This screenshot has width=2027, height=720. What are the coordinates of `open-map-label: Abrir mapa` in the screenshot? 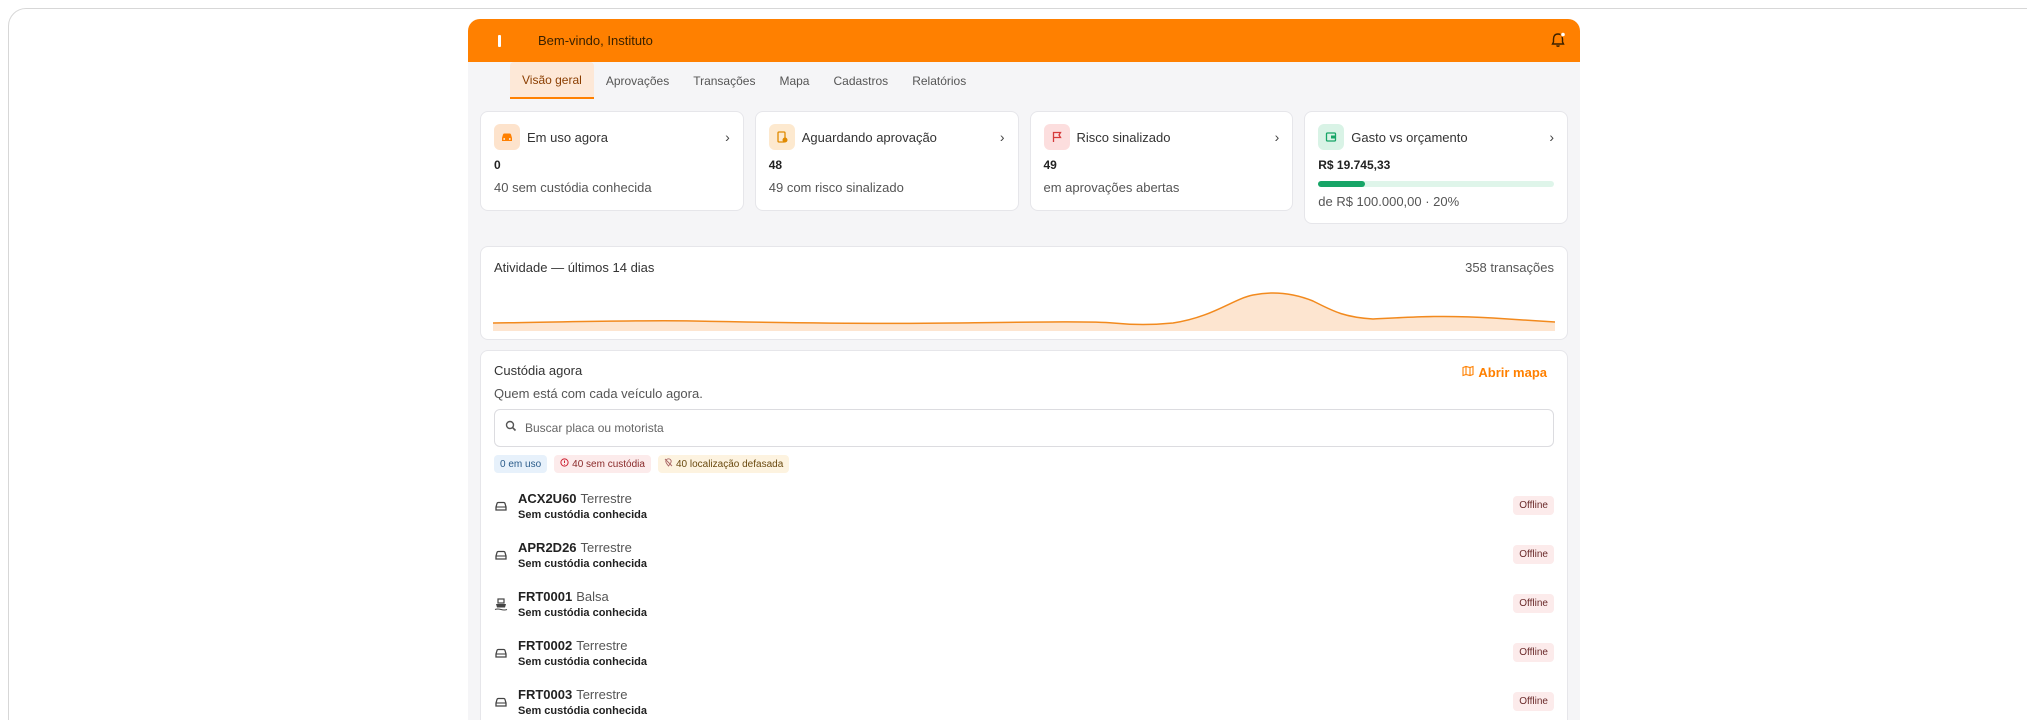 It's located at (1512, 372).